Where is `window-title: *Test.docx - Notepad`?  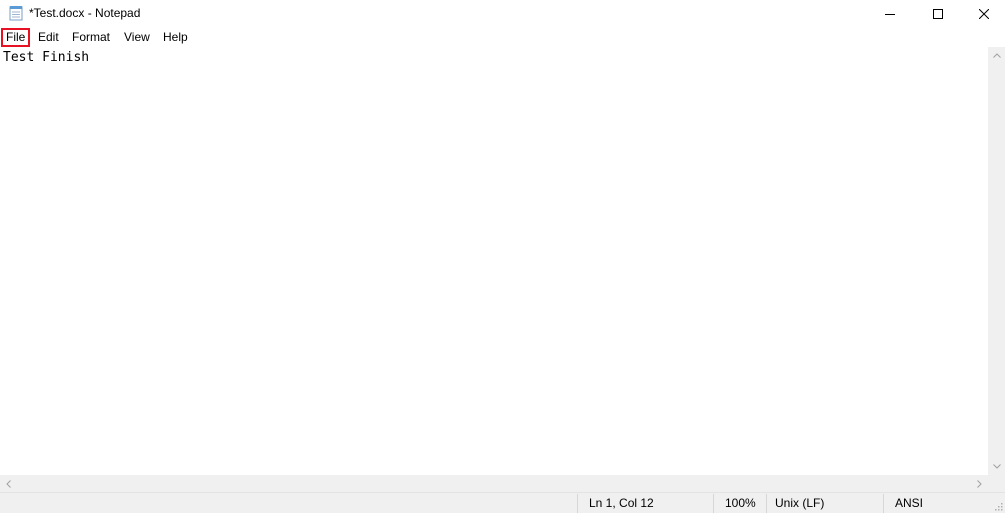 window-title: *Test.docx - Notepad is located at coordinates (85, 13).